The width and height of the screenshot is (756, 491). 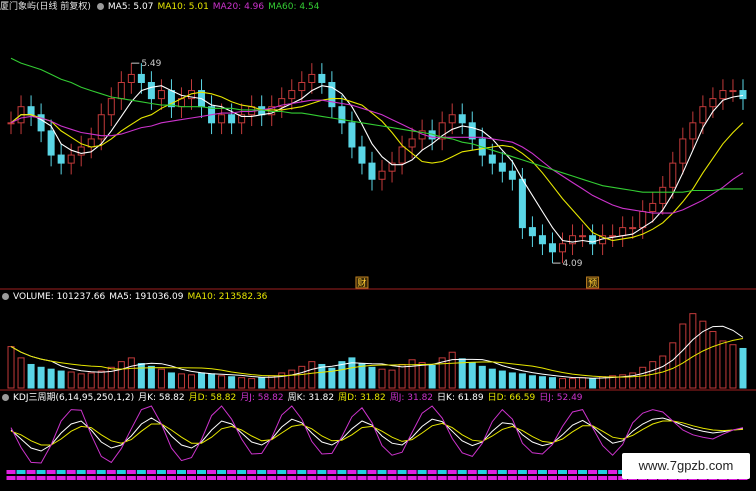 I want to click on kdj-day-k: 日K: 61.89, so click(x=460, y=398).